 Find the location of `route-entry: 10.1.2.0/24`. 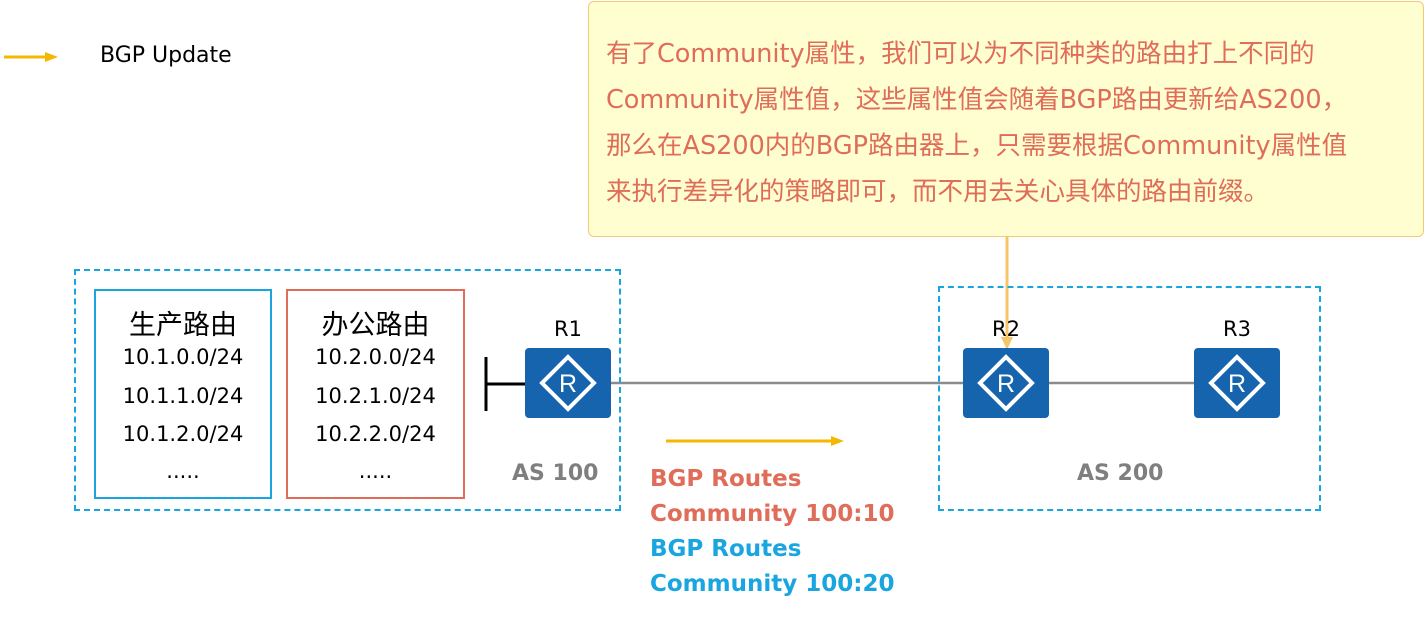

route-entry: 10.1.2.0/24 is located at coordinates (183, 434).